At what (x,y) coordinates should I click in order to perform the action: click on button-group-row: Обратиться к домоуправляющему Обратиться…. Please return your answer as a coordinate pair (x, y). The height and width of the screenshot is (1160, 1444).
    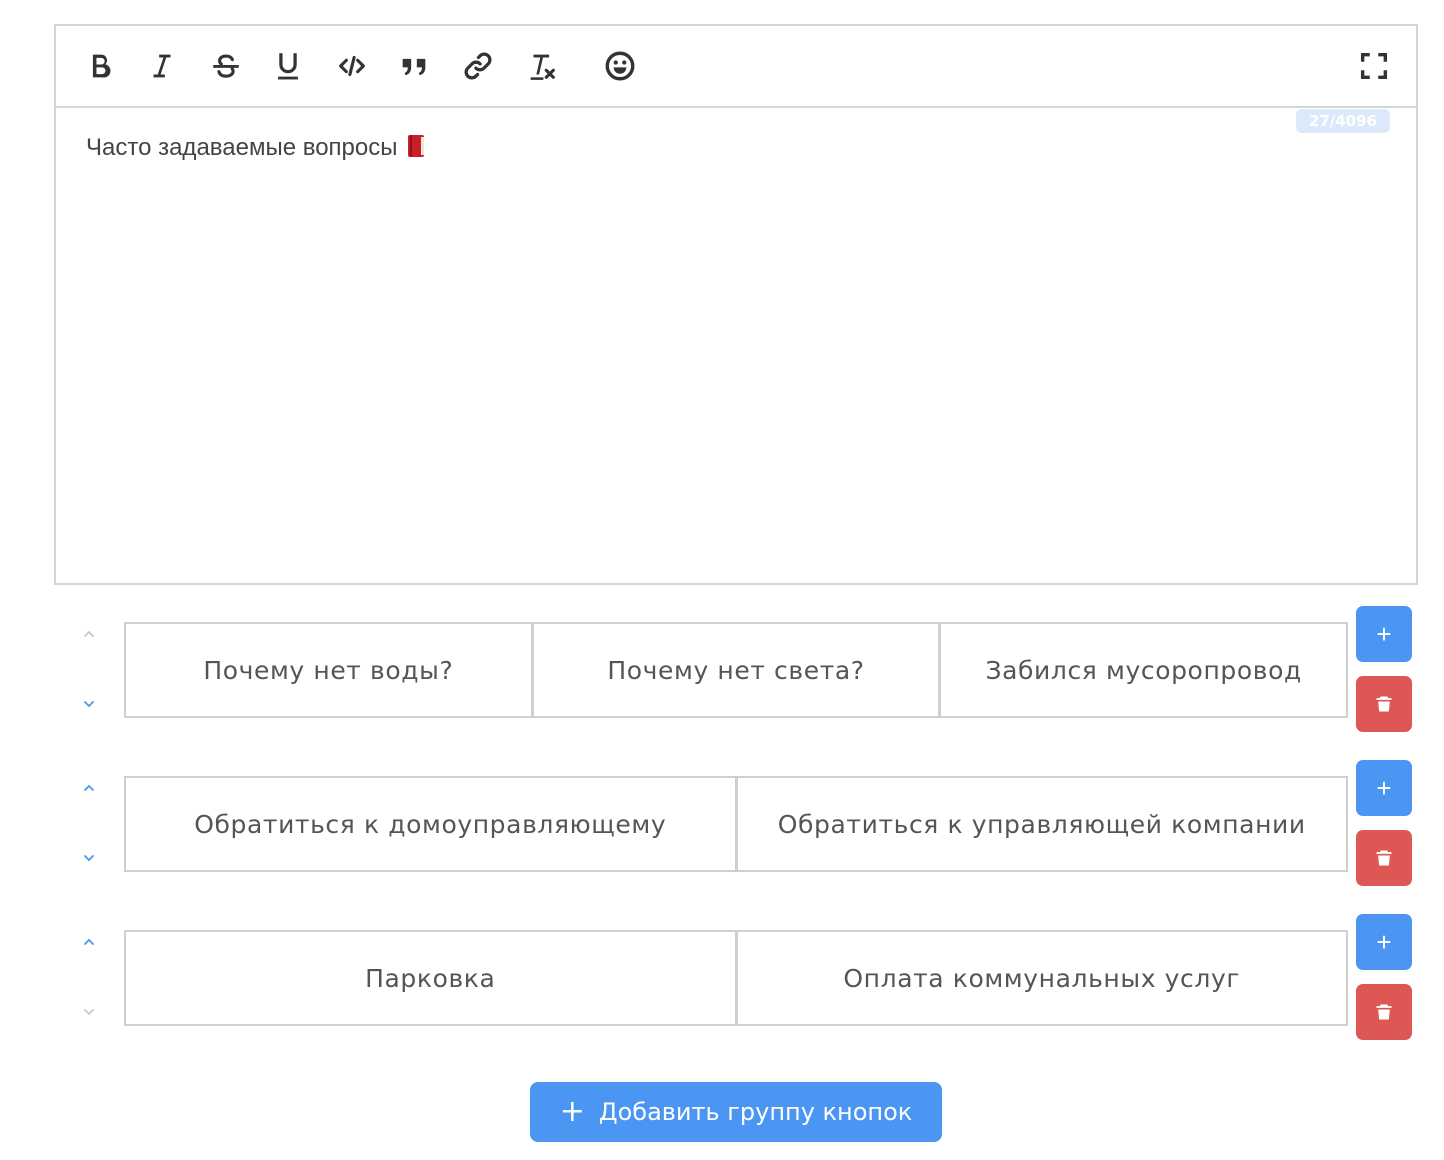
    Looking at the image, I should click on (736, 828).